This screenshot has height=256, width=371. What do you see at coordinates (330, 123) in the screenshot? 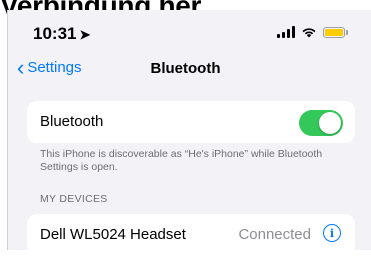
I see `toggle-knob` at bounding box center [330, 123].